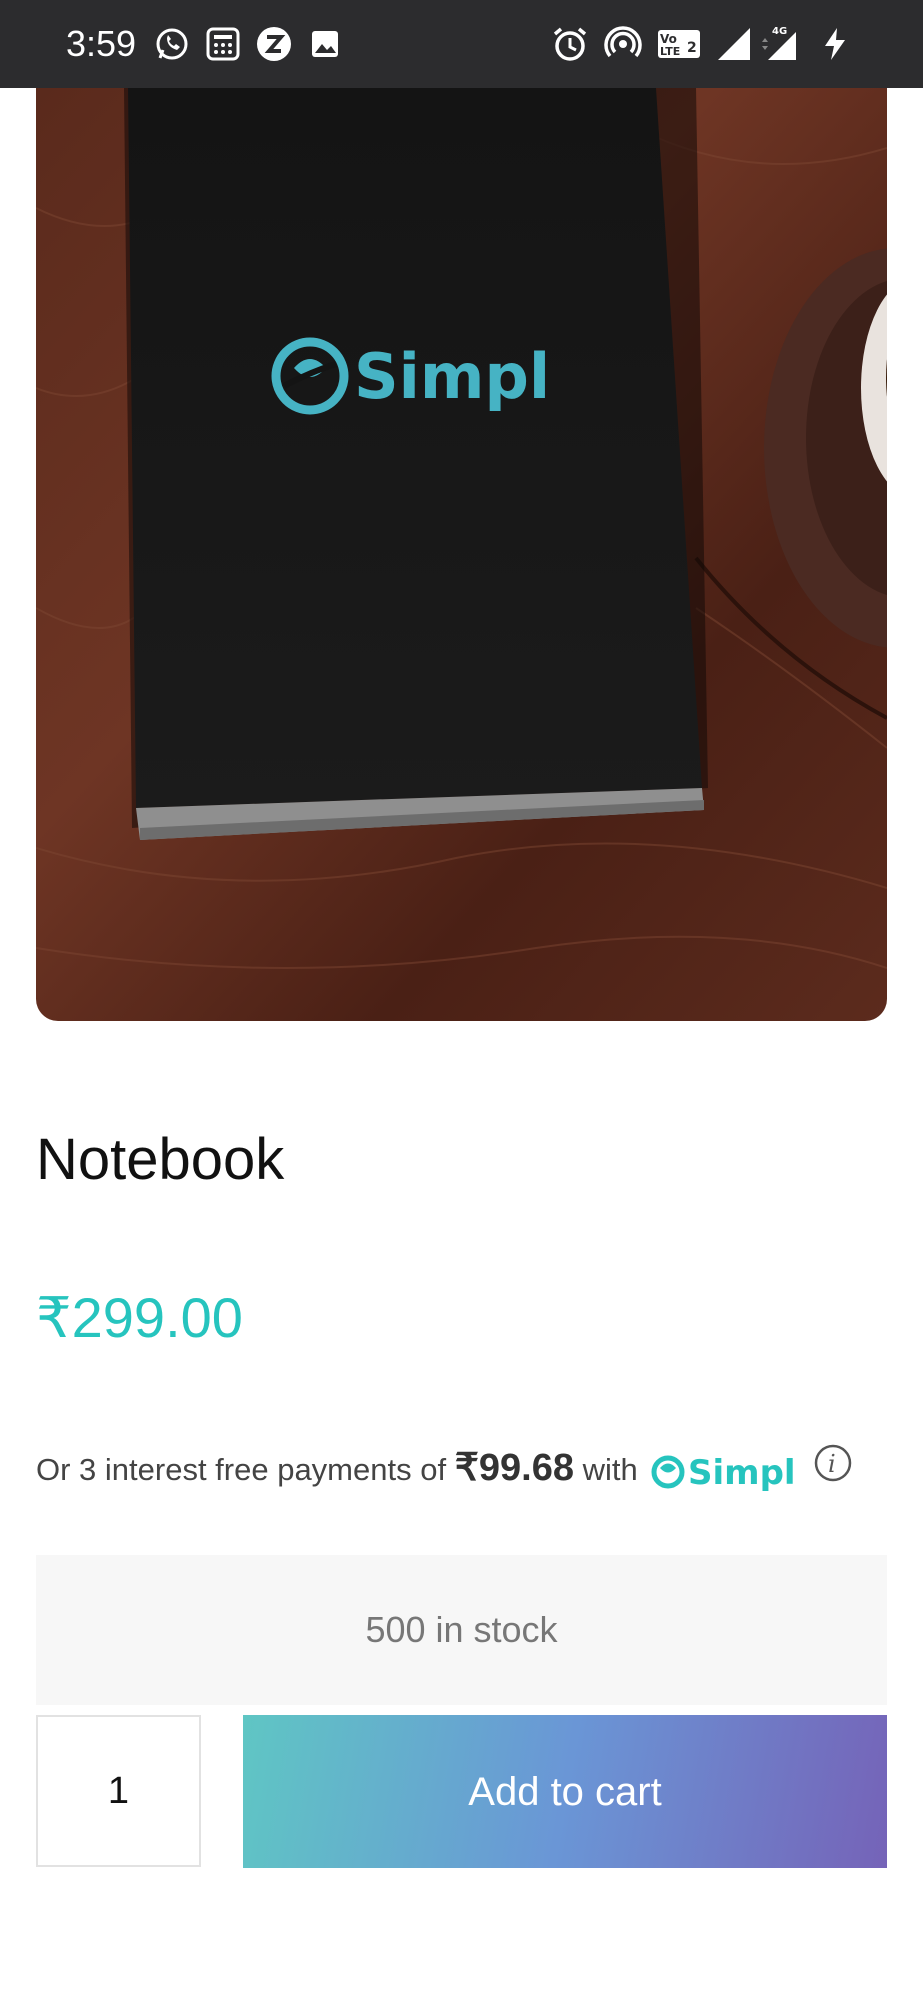  Describe the element at coordinates (172, 44) in the screenshot. I see `whatsapp-icon` at that location.